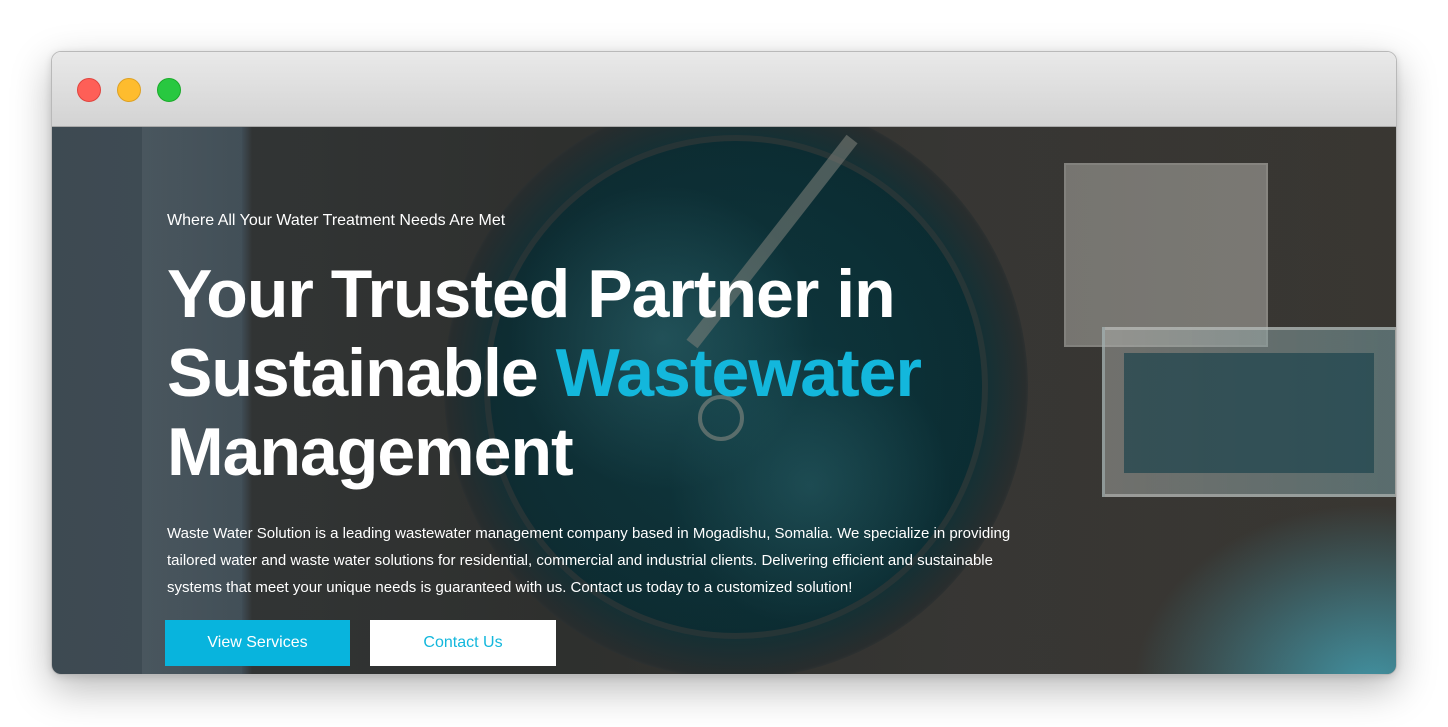 The height and width of the screenshot is (727, 1448). I want to click on close-window-button, so click(89, 90).